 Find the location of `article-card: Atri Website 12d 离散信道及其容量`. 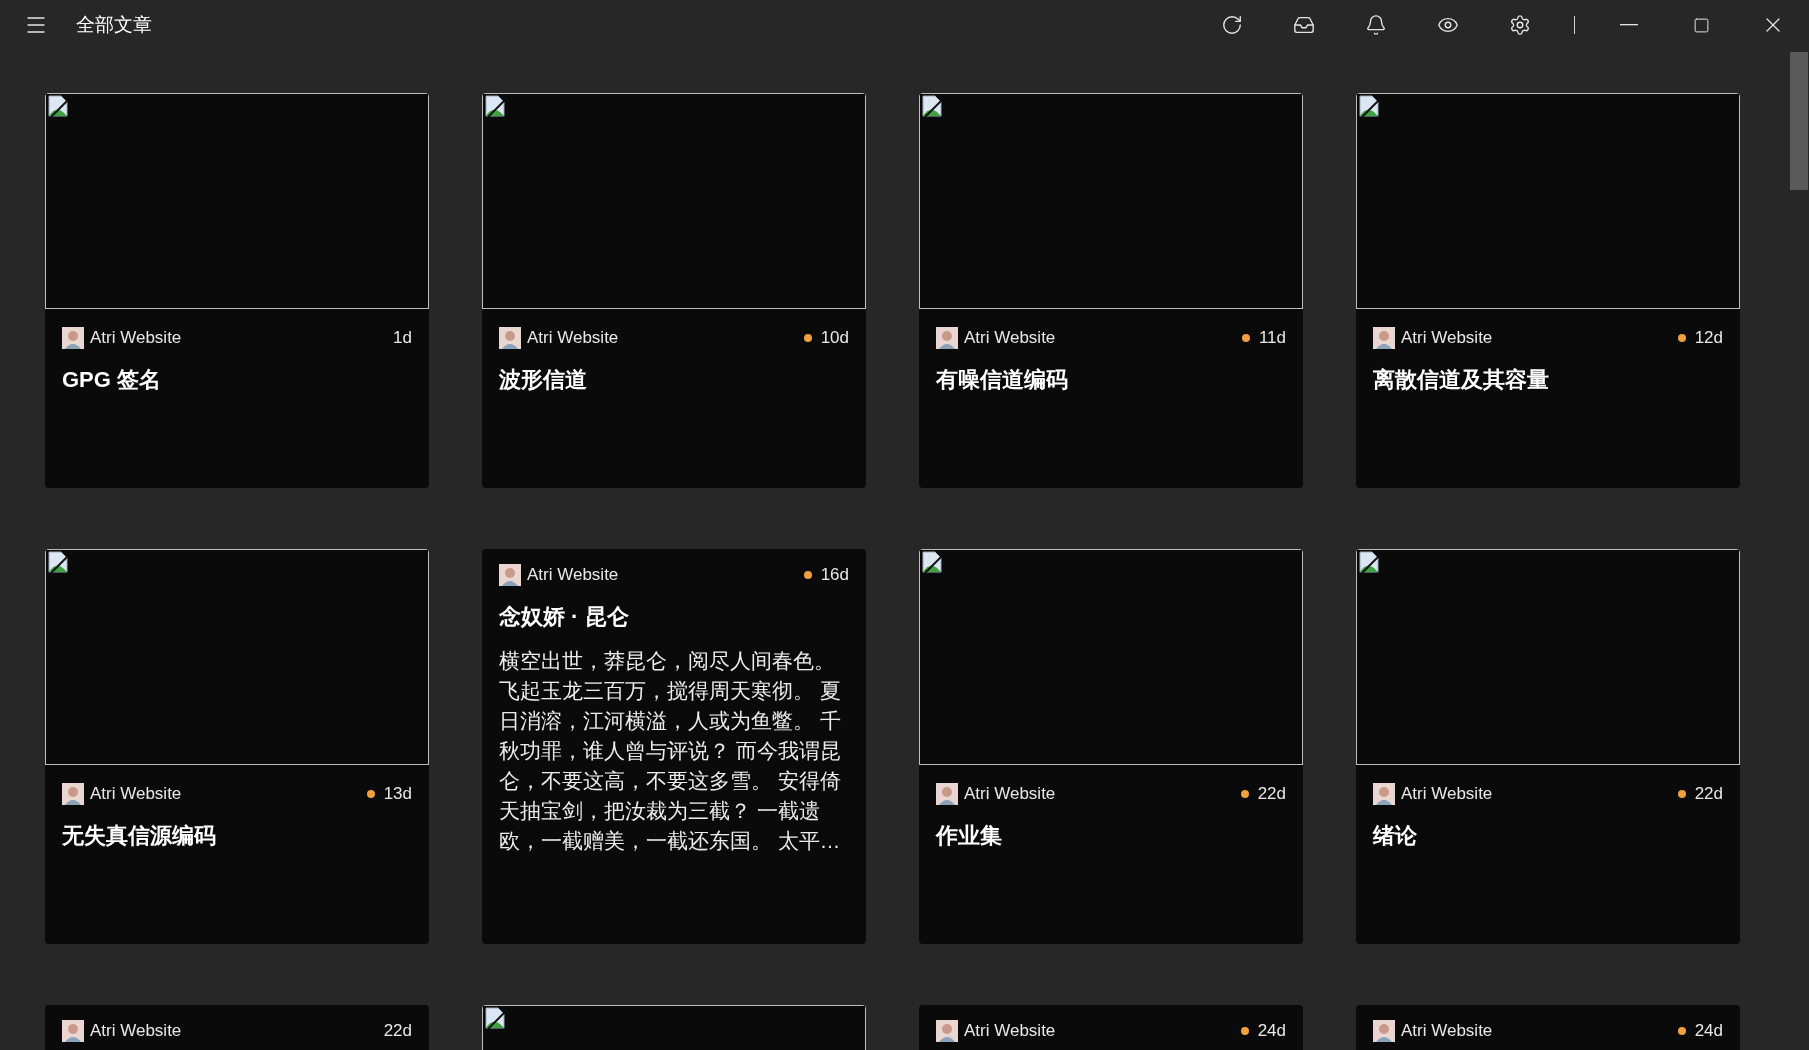

article-card: Atri Website 12d 离散信道及其容量 is located at coordinates (1548, 290).